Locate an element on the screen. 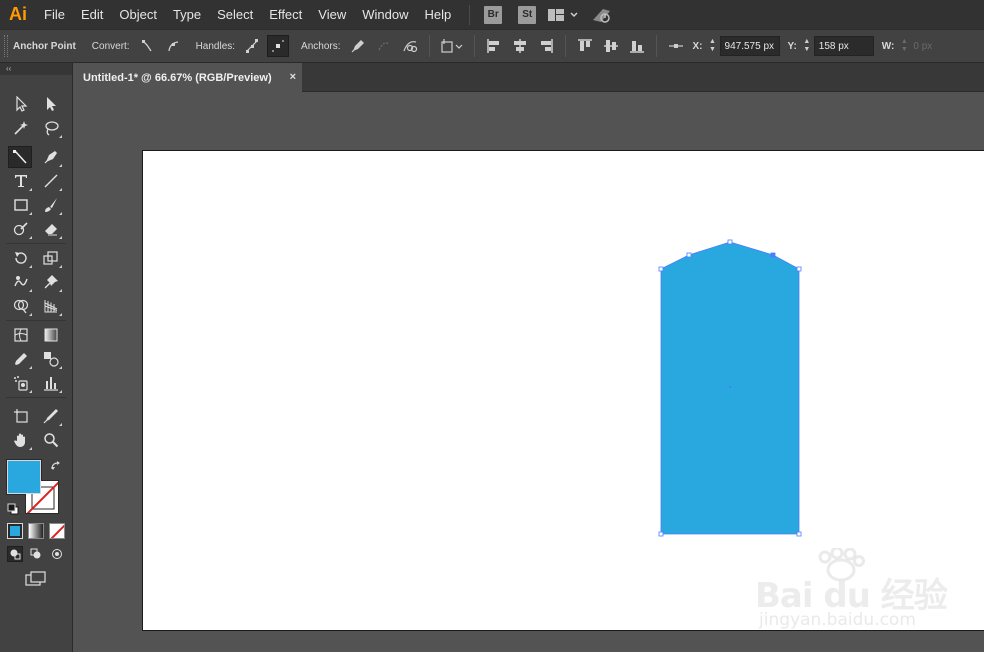 This screenshot has height=652, width=984. w-stepper: ▲ ▼ is located at coordinates (904, 46).